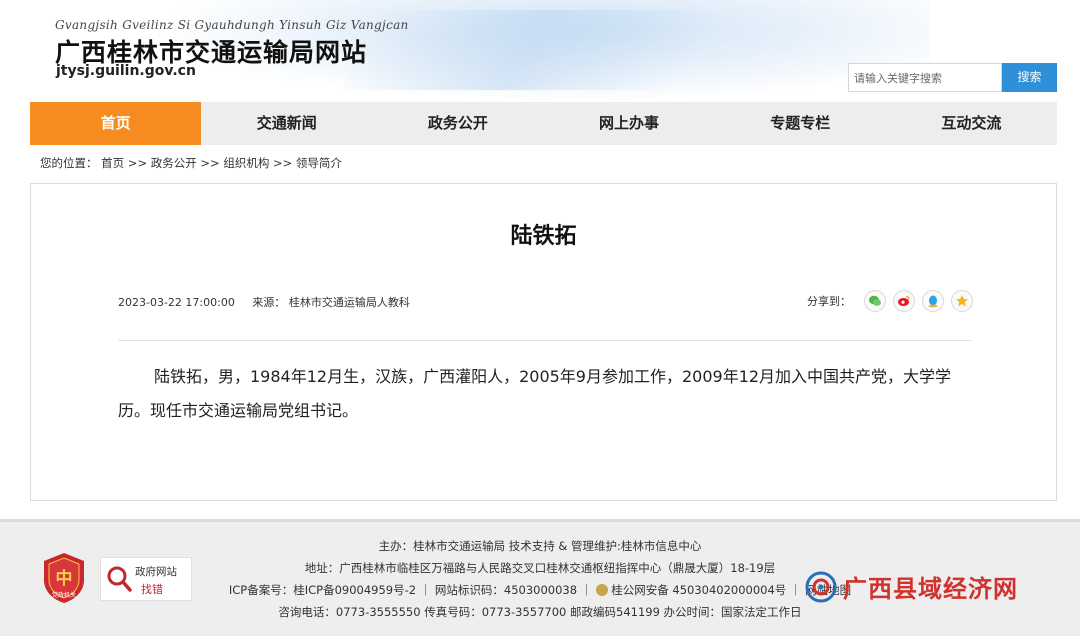 The width and height of the screenshot is (1080, 636). I want to click on article-meta: 2023-03-22 17:00:00 来源： 桂林市交通运输局人教科, so click(271, 302).